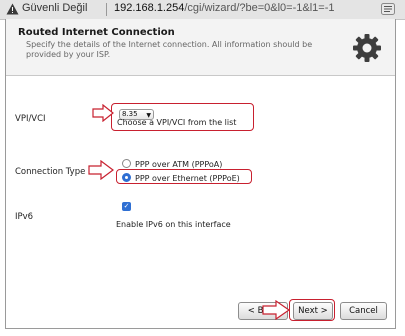 The height and width of the screenshot is (336, 405). What do you see at coordinates (126, 206) in the screenshot?
I see `ipv6-checkbox: ✓` at bounding box center [126, 206].